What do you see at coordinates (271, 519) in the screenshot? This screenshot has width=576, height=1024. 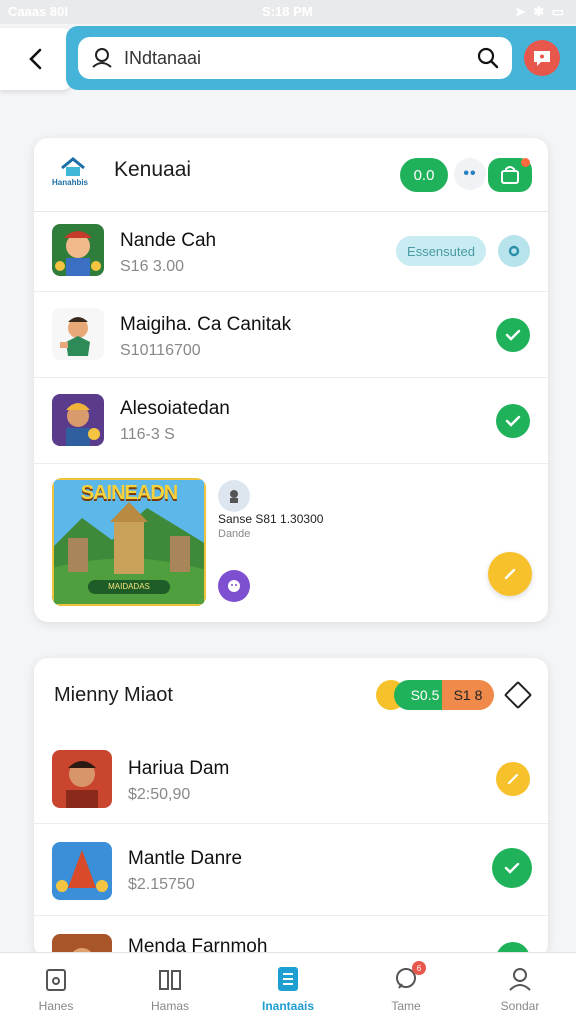 I see `featured-meta: Sanse S81 1.30300` at bounding box center [271, 519].